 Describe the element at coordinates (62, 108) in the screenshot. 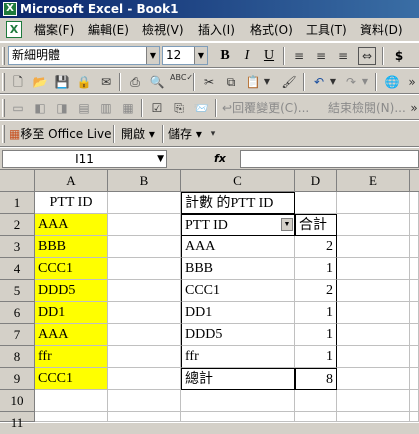

I see `next-comment-icon: ◨` at that location.